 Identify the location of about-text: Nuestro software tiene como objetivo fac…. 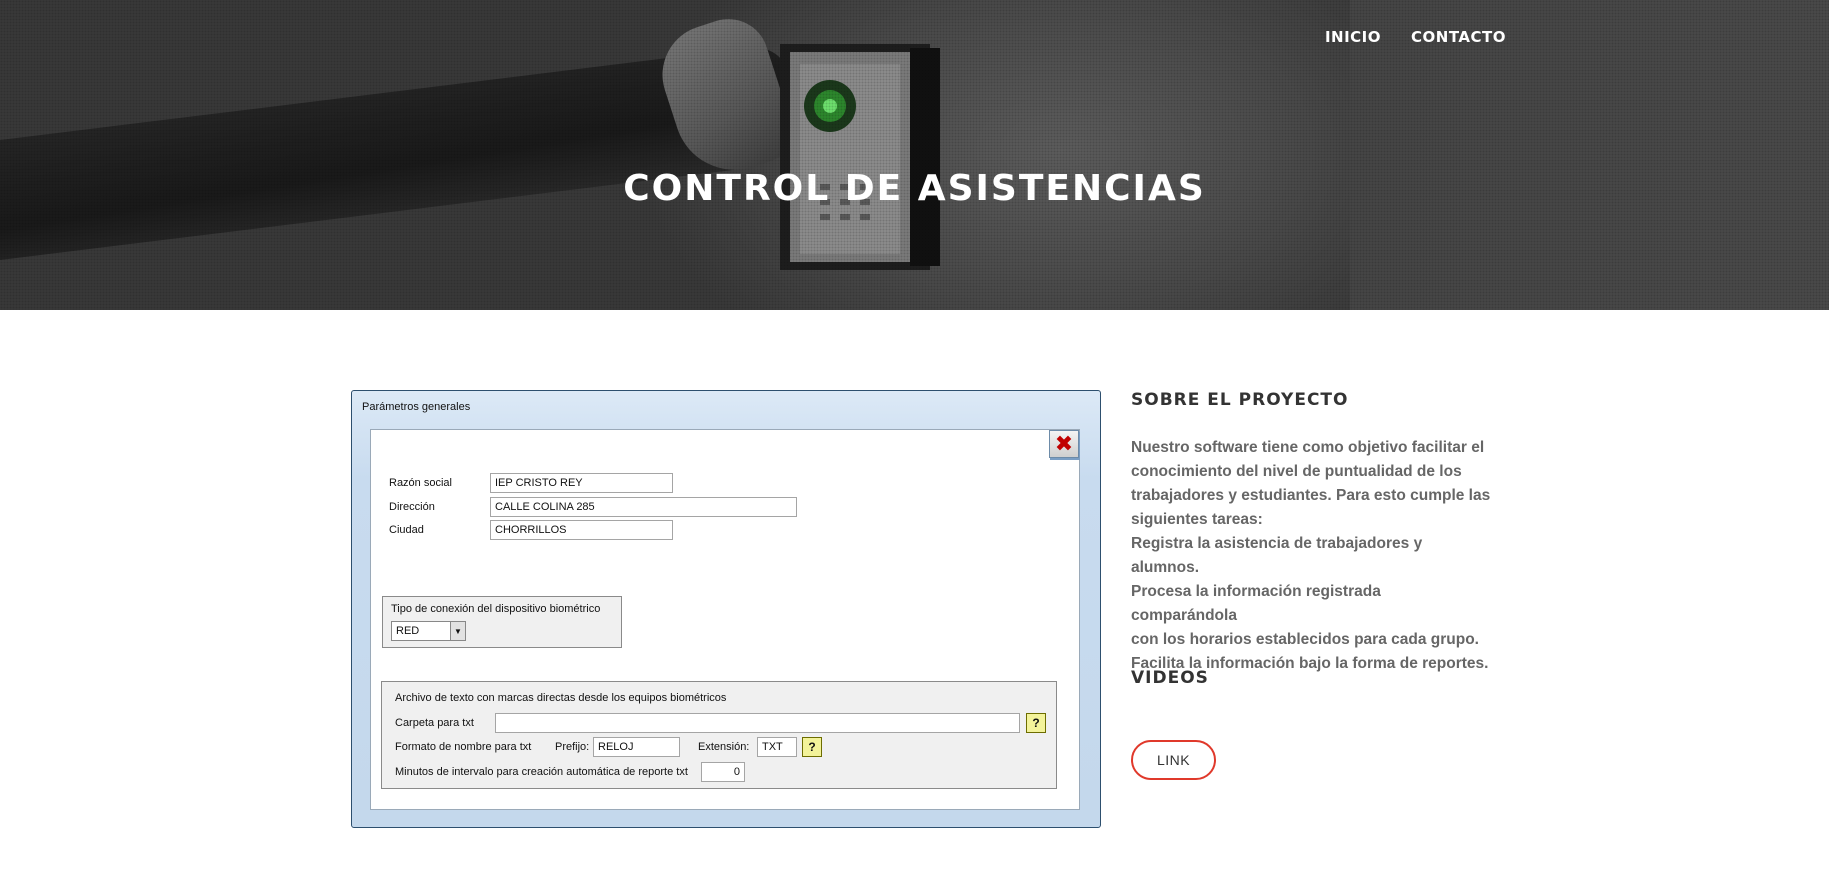
(1311, 556).